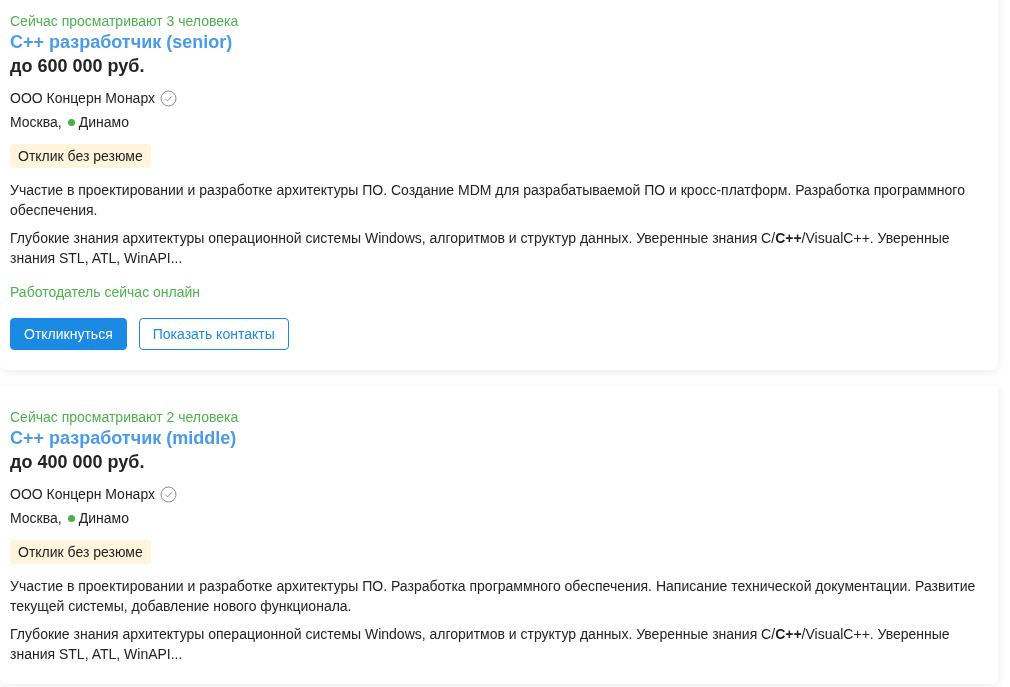 The image size is (1010, 687). What do you see at coordinates (124, 417) in the screenshot?
I see `viewers-count: Сейчас просматривают 2 человека` at bounding box center [124, 417].